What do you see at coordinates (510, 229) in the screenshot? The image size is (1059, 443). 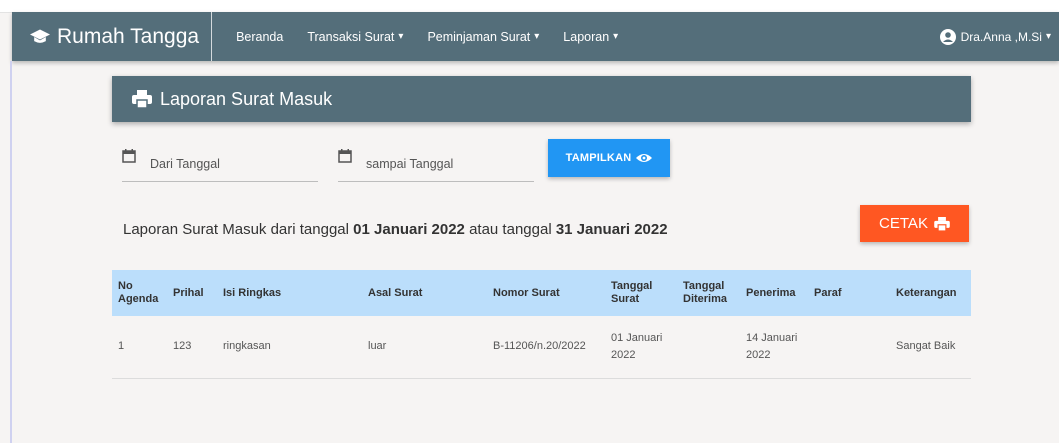 I see `report-middle: atau tanggal` at bounding box center [510, 229].